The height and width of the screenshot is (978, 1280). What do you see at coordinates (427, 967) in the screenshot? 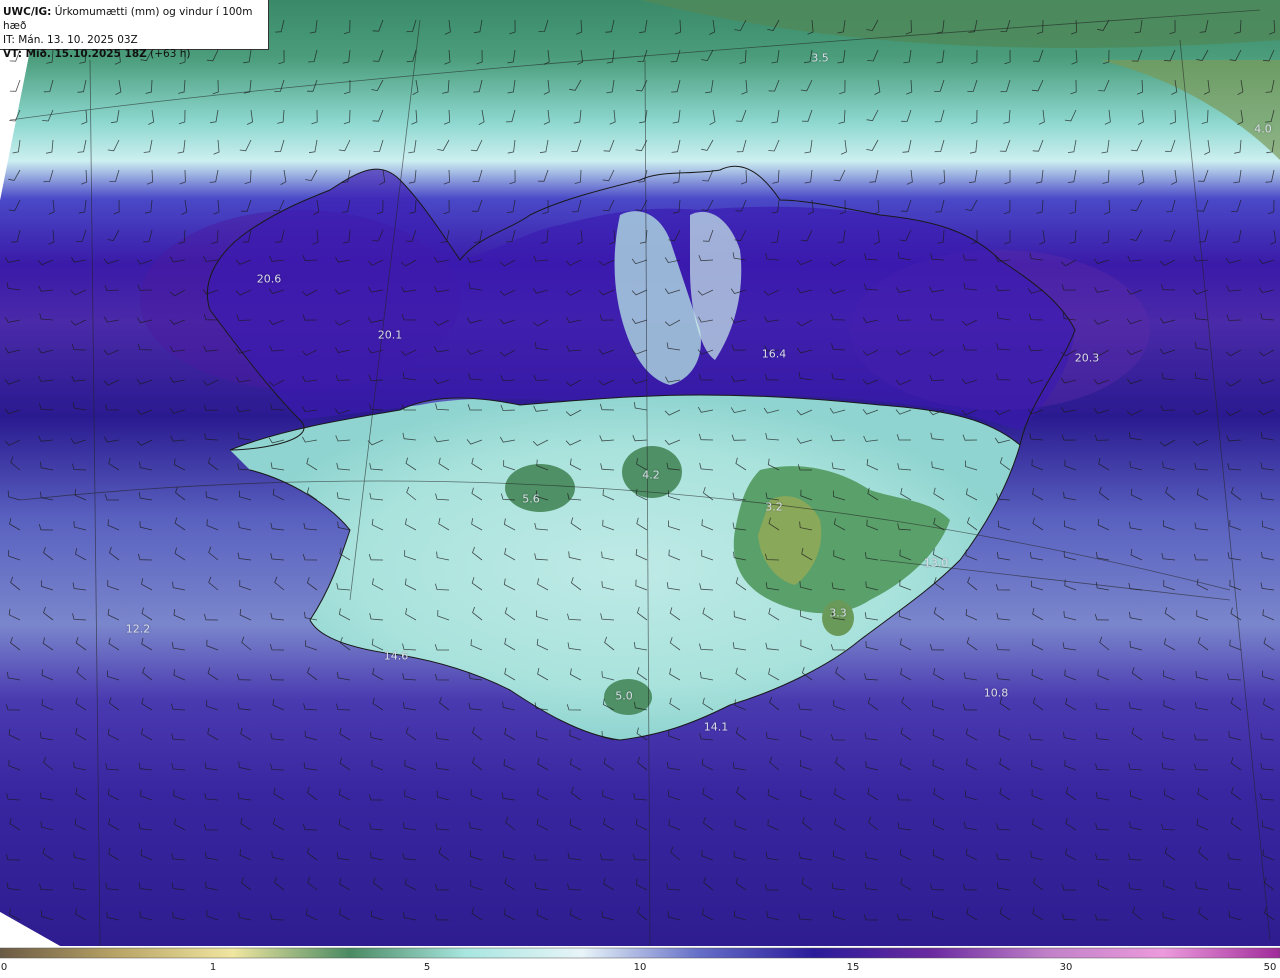
I see `colorbar-tick-label: 5` at bounding box center [427, 967].